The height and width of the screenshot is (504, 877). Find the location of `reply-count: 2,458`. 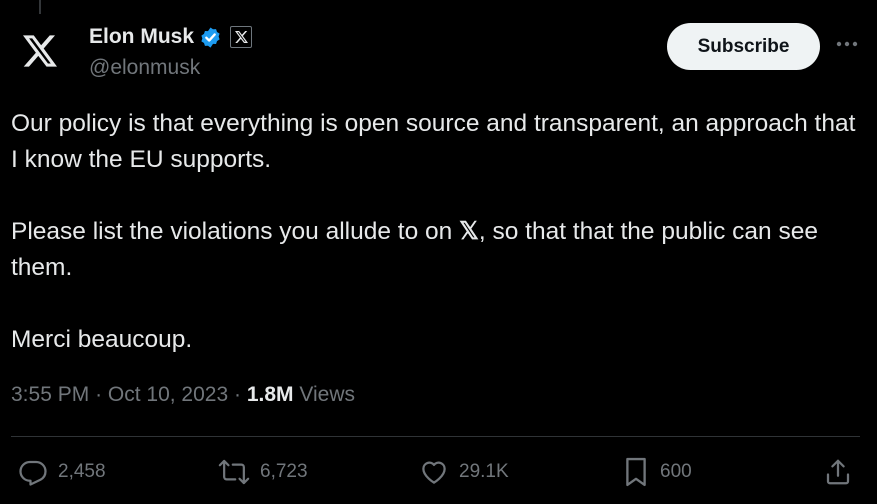

reply-count: 2,458 is located at coordinates (82, 471).